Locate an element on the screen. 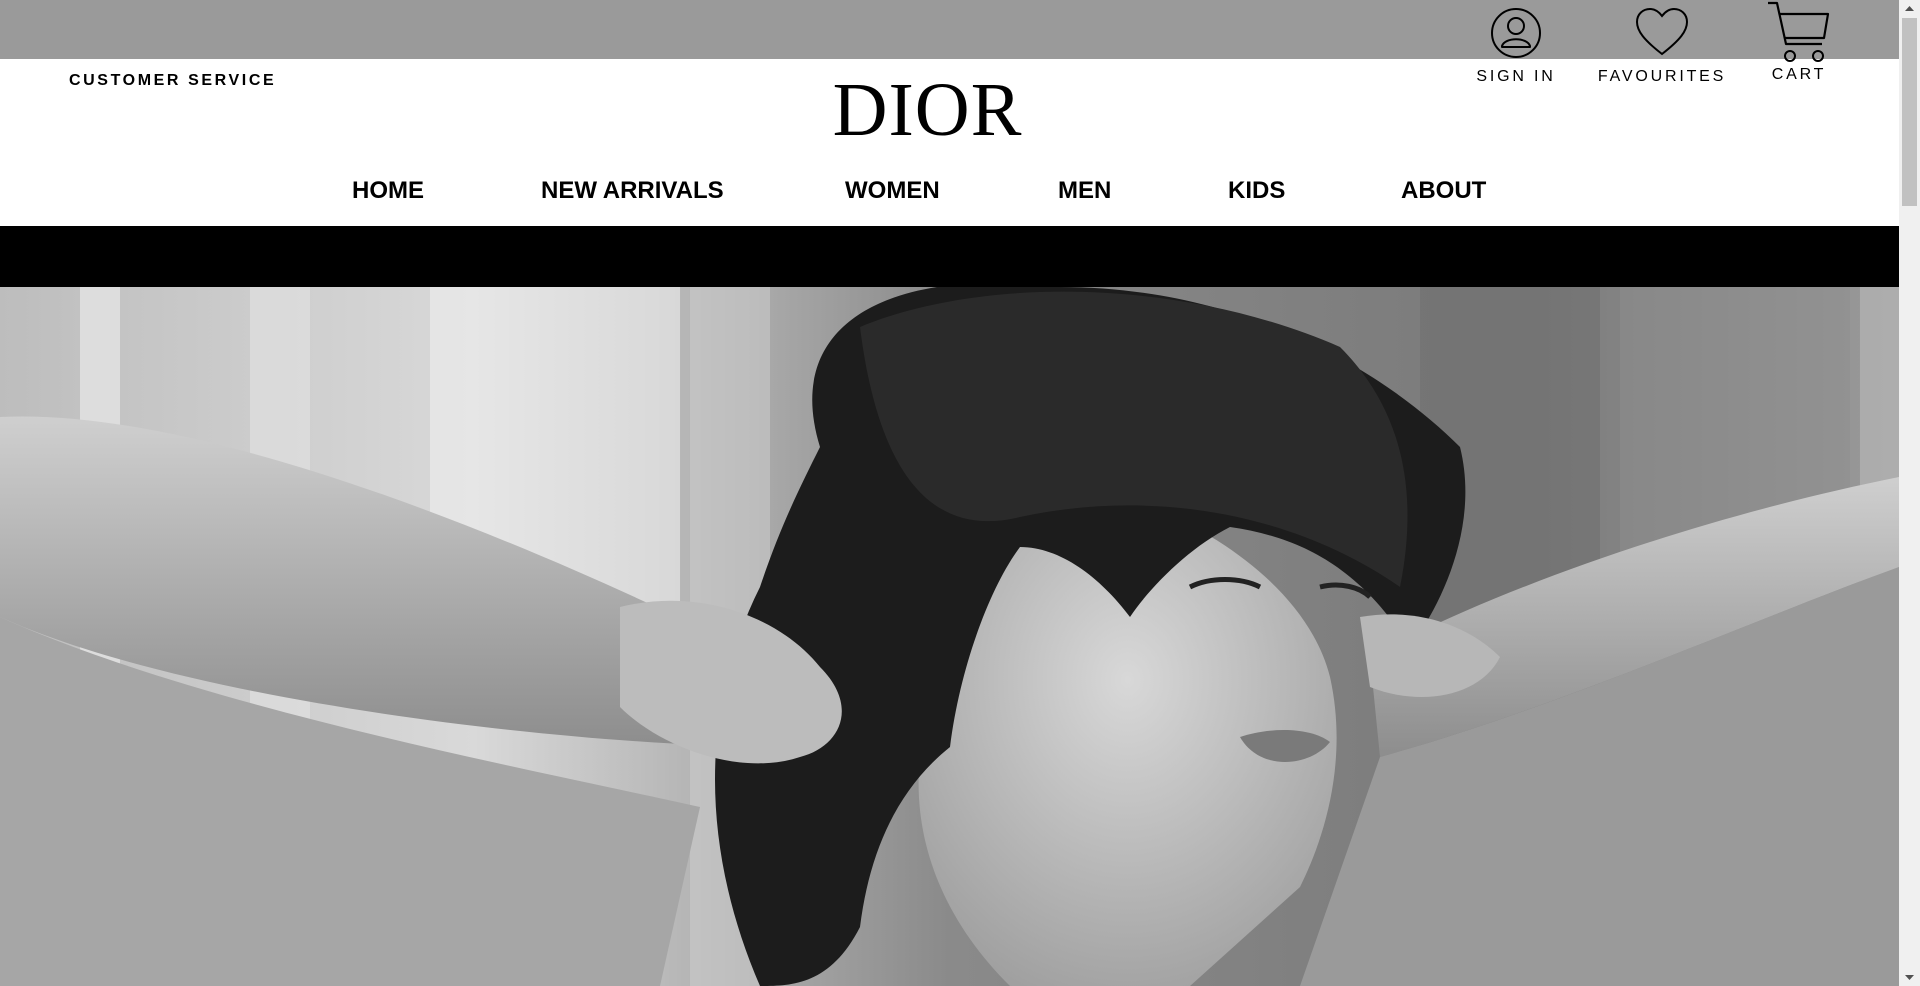 This screenshot has width=1920, height=986. announcement-bar is located at coordinates (949, 256).